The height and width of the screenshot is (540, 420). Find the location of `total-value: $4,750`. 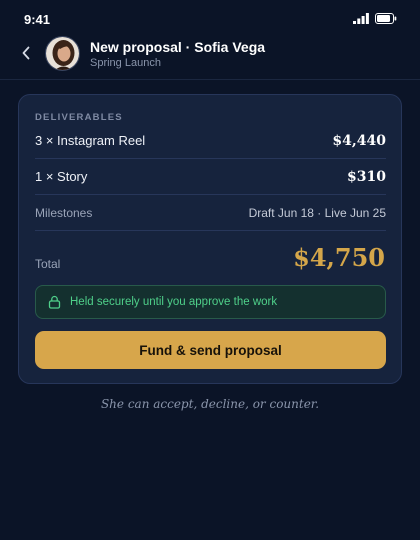

total-value: $4,750 is located at coordinates (339, 257).